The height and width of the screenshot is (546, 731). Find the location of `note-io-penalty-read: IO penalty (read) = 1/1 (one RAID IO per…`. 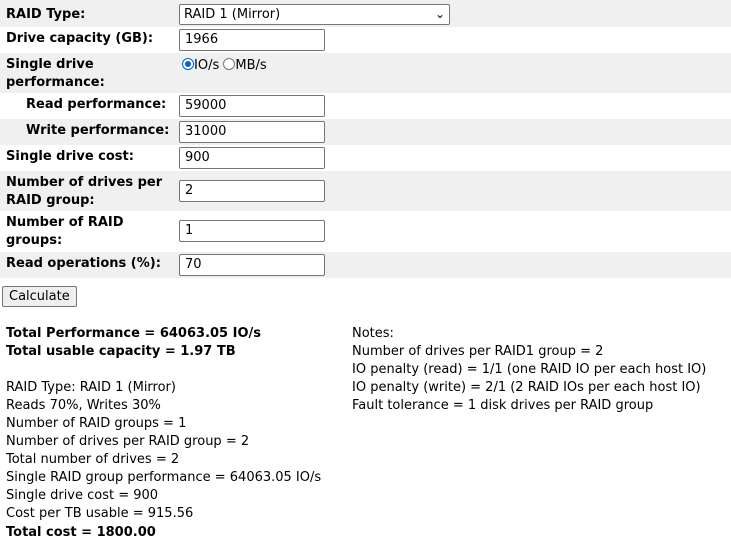

note-io-penalty-read: IO penalty (read) = 1/1 (one RAID IO per… is located at coordinates (529, 369).